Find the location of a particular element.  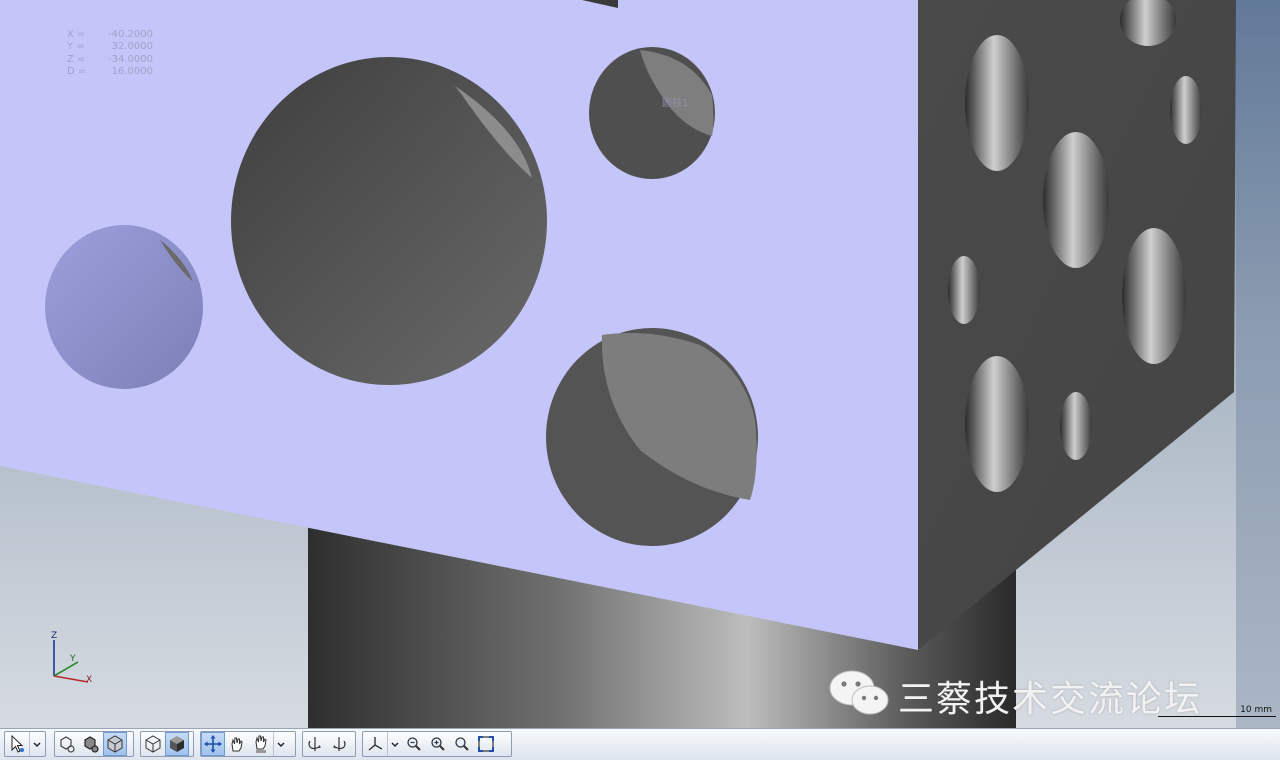

coord-row-x: X = -40.2000 is located at coordinates (110, 34).